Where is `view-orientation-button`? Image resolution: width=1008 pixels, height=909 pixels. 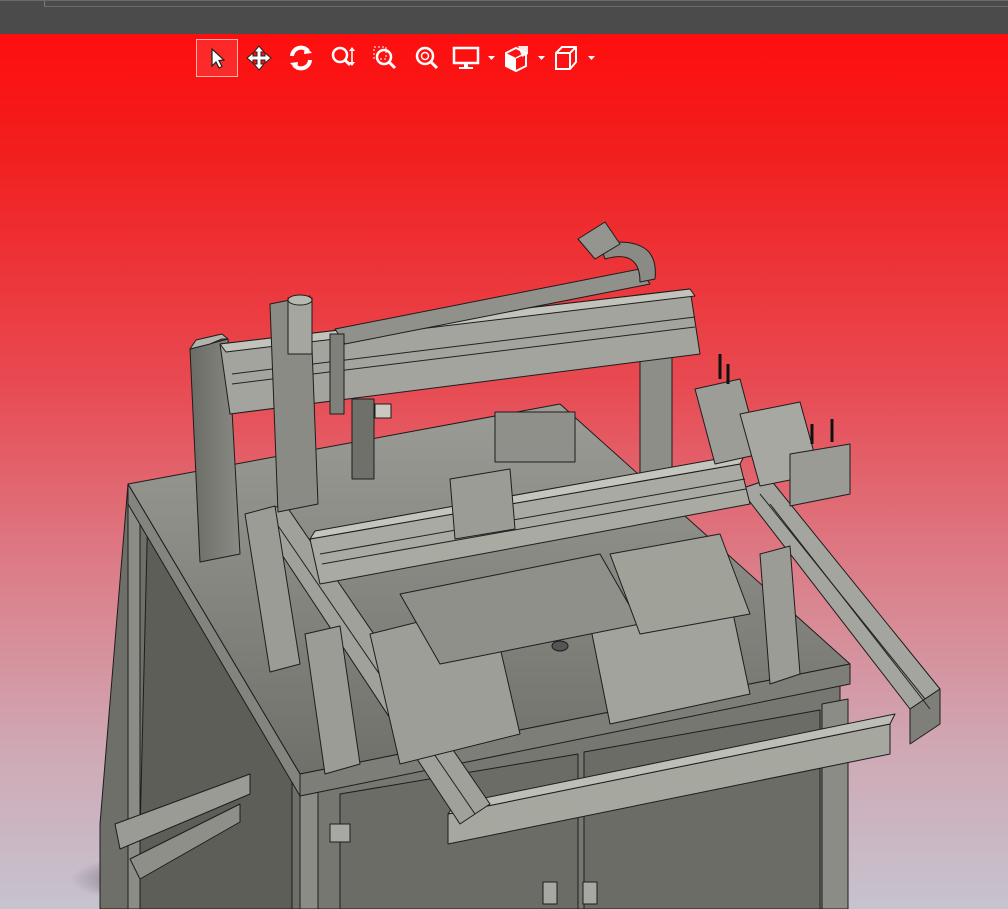
view-orientation-button is located at coordinates (566, 58).